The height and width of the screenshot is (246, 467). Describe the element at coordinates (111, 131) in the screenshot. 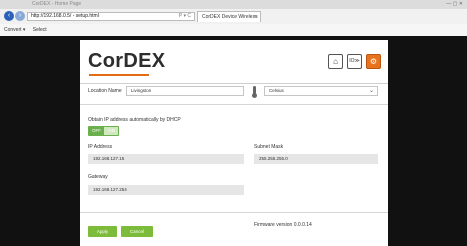

I see `dhcp-toggle-on: ON` at that location.